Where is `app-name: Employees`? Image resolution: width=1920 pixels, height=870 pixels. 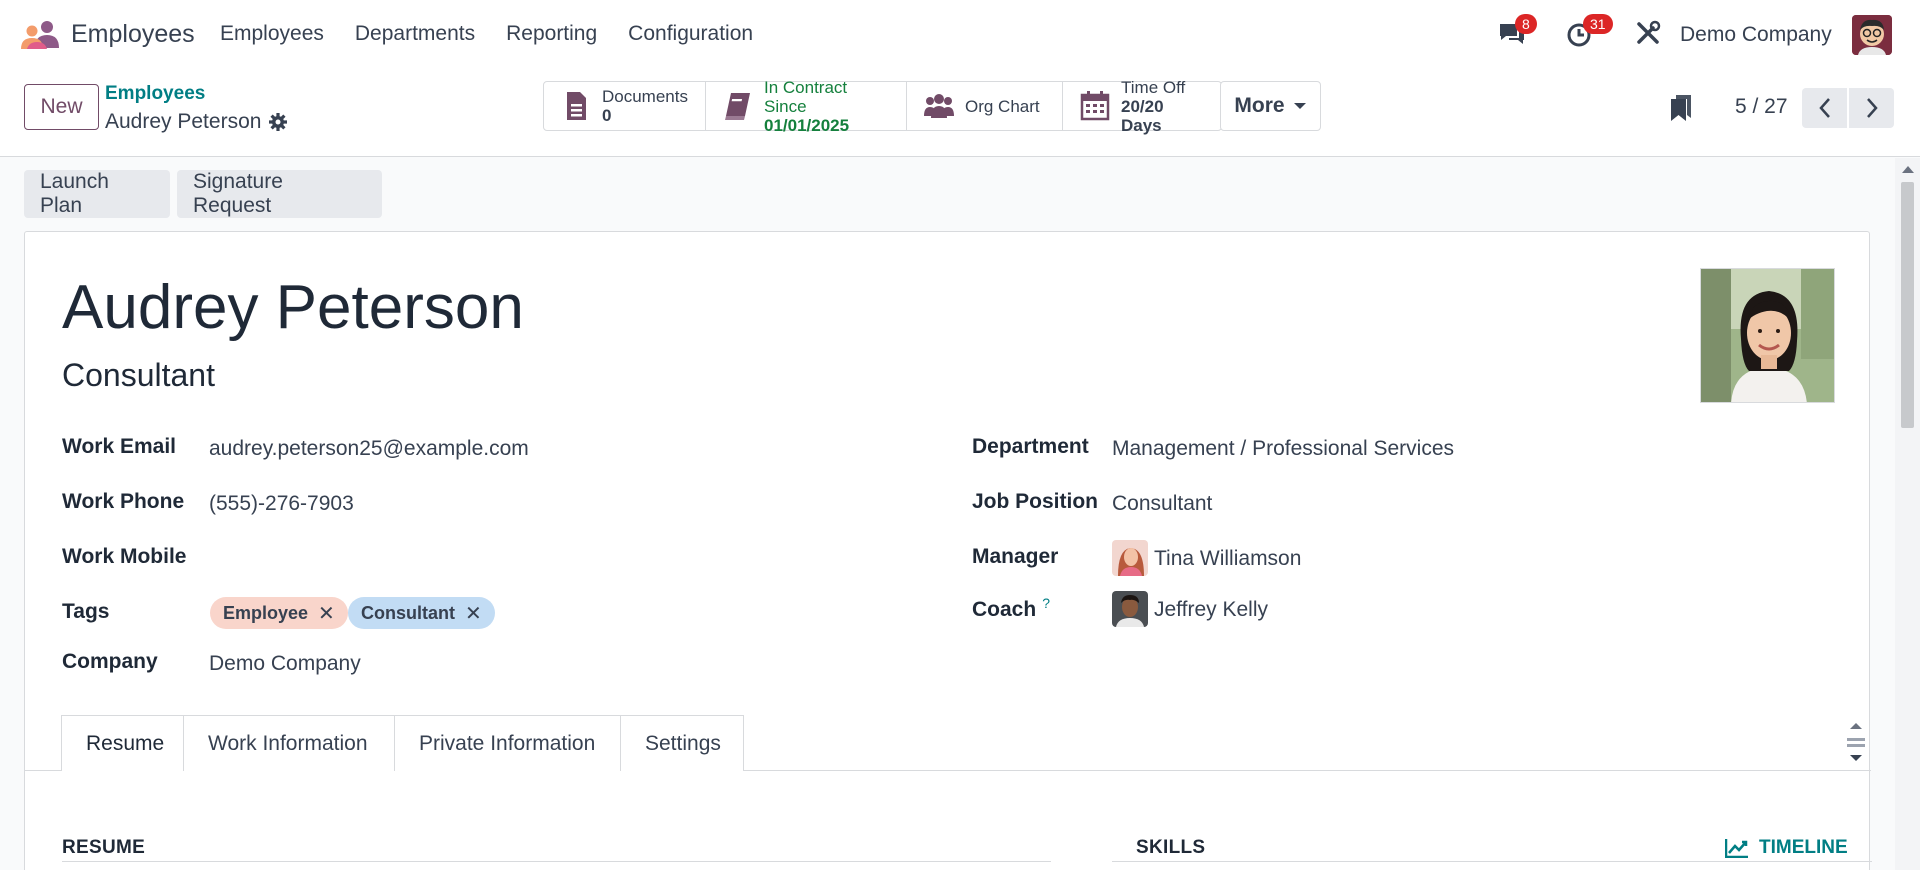
app-name: Employees is located at coordinates (133, 34).